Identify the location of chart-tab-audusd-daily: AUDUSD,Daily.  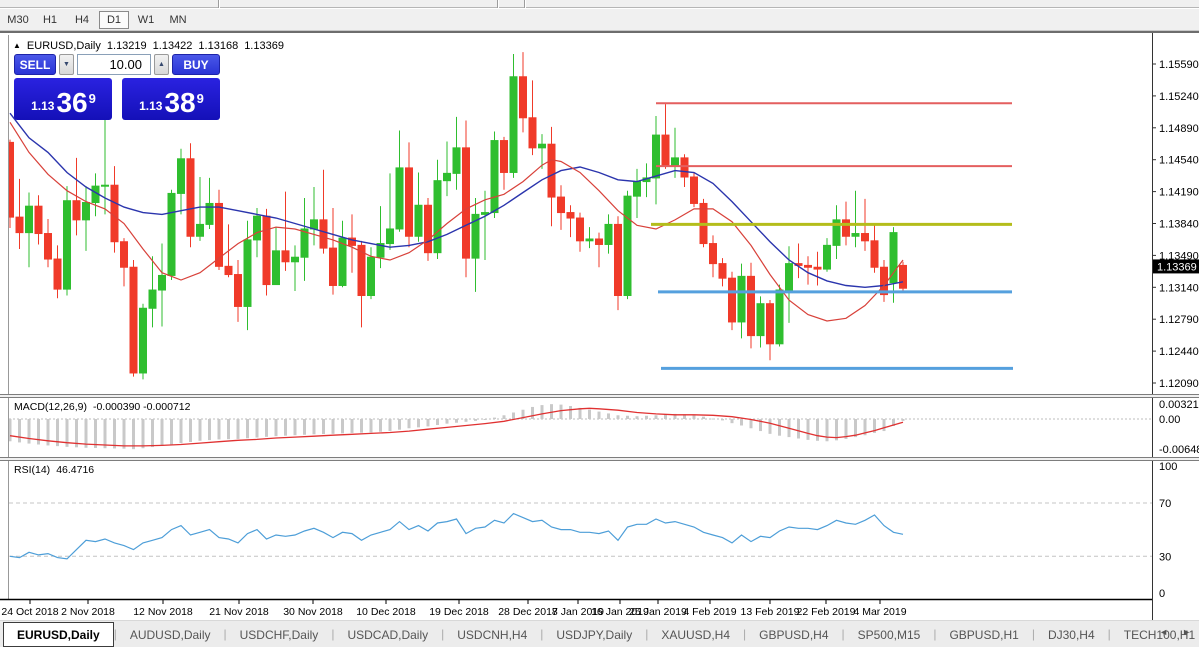
(170, 635).